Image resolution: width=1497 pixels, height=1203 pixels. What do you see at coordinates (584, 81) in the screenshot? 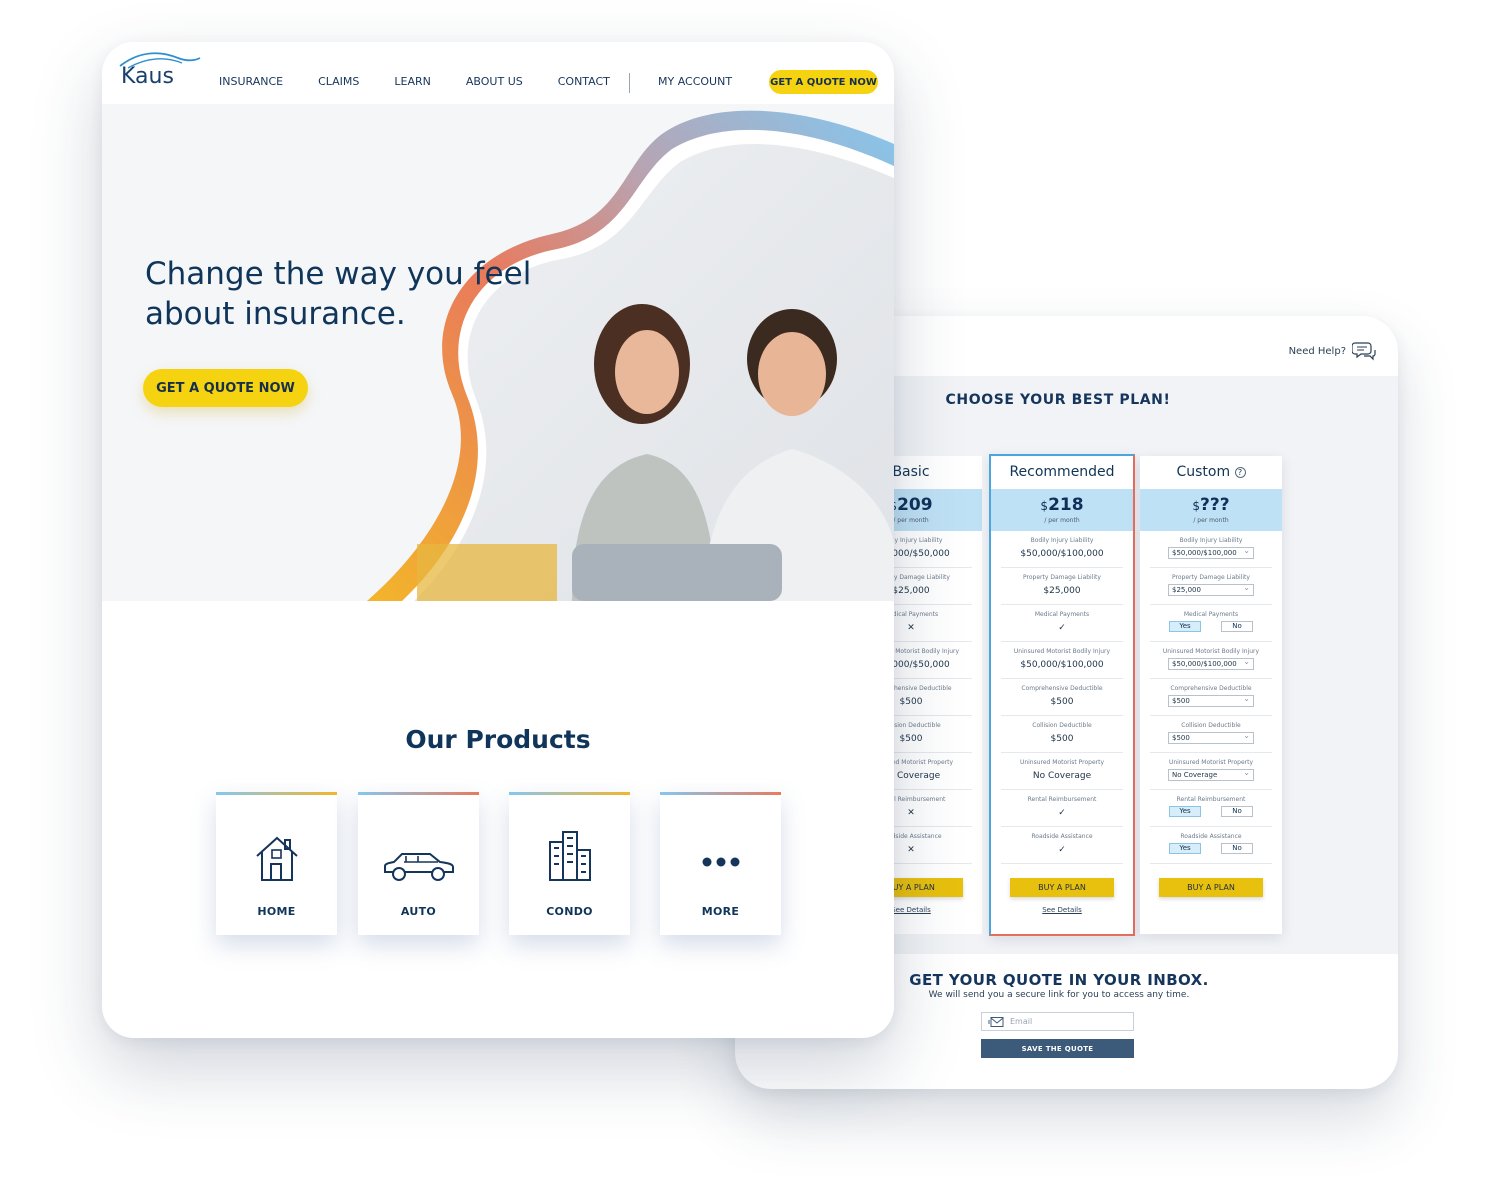
I see `nav-contact: CONTACT` at bounding box center [584, 81].